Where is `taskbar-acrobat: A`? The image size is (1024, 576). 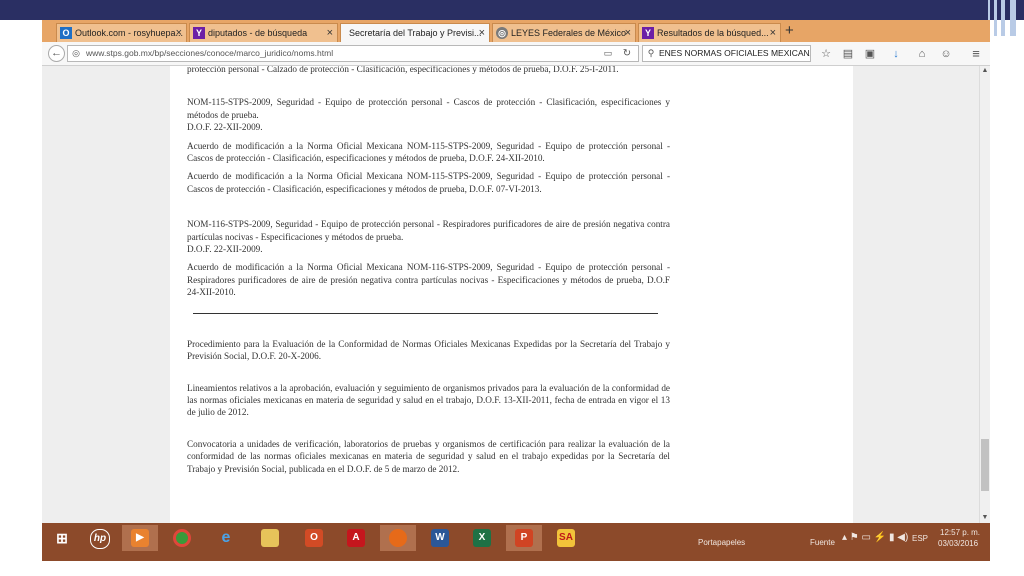 taskbar-acrobat: A is located at coordinates (356, 538).